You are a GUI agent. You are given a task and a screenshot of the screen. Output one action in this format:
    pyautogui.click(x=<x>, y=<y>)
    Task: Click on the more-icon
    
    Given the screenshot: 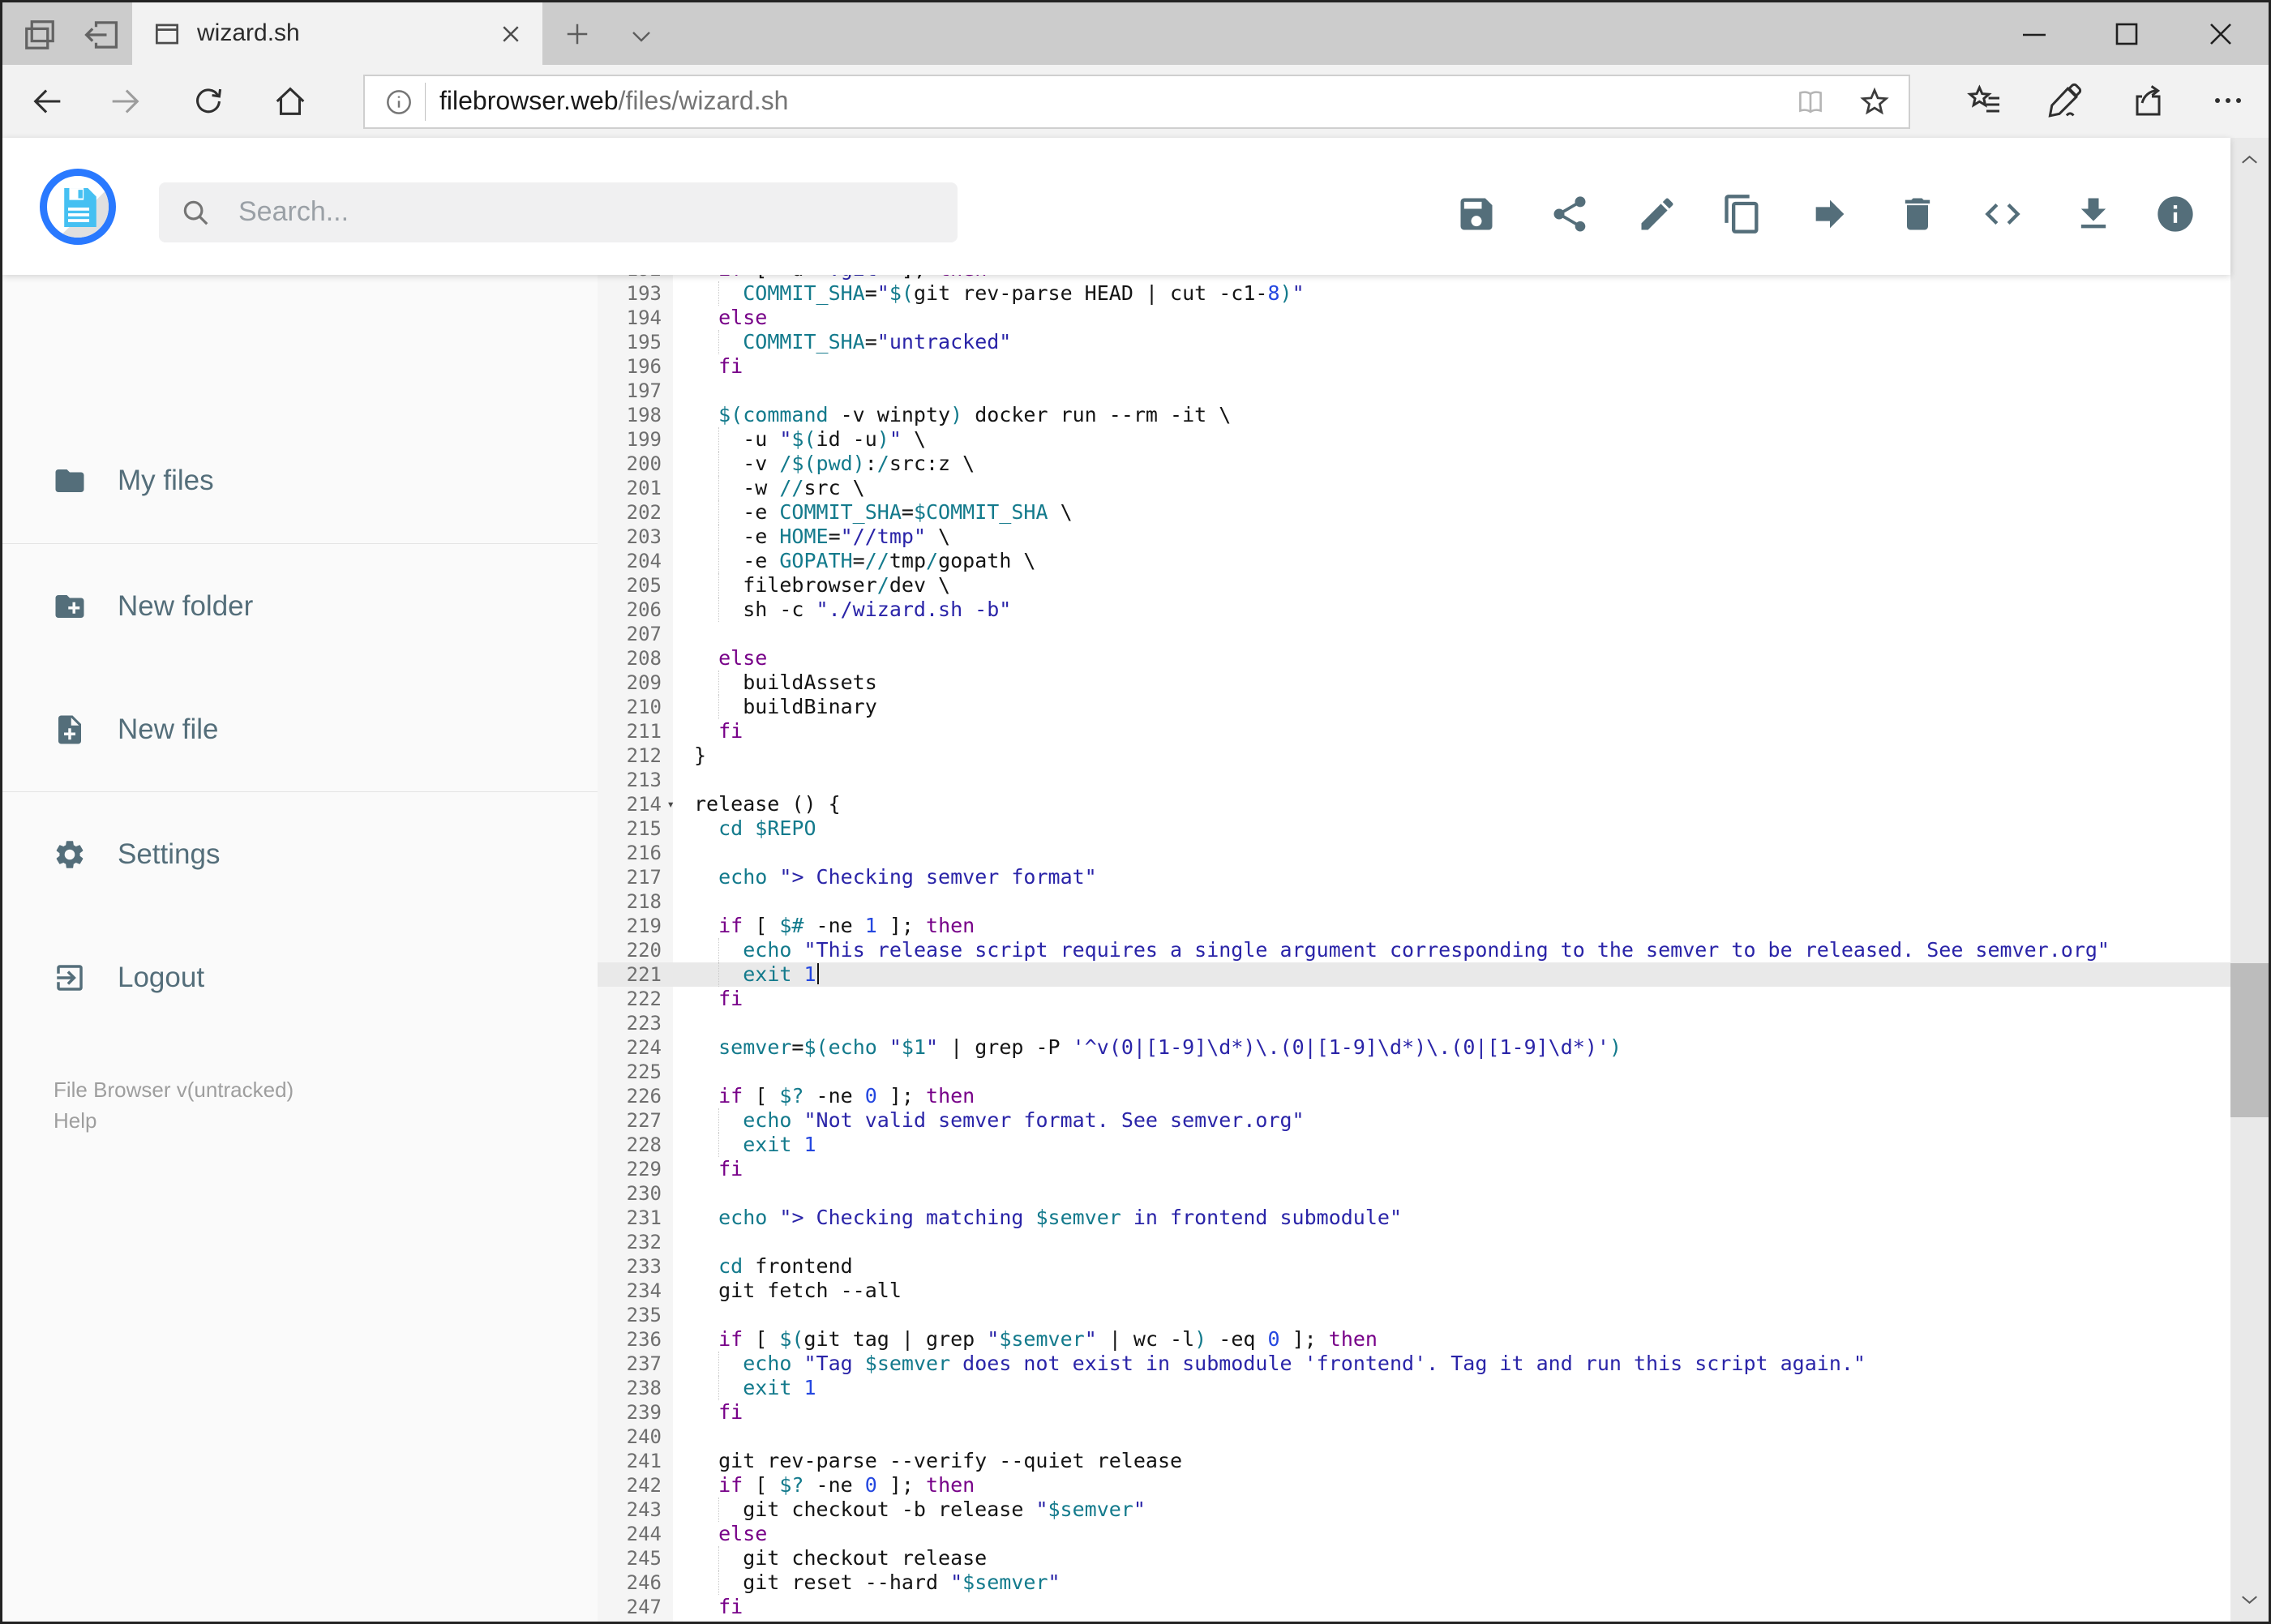 What is the action you would take?
    pyautogui.click(x=2228, y=101)
    